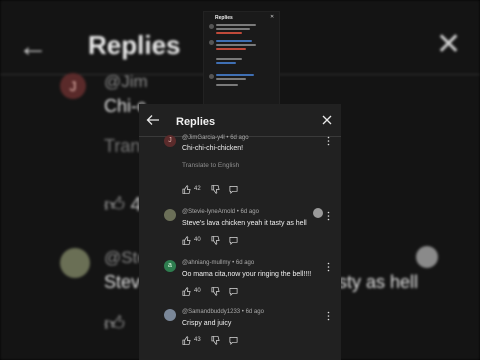  What do you see at coordinates (122, 146) in the screenshot?
I see `bg-translate: Tran` at bounding box center [122, 146].